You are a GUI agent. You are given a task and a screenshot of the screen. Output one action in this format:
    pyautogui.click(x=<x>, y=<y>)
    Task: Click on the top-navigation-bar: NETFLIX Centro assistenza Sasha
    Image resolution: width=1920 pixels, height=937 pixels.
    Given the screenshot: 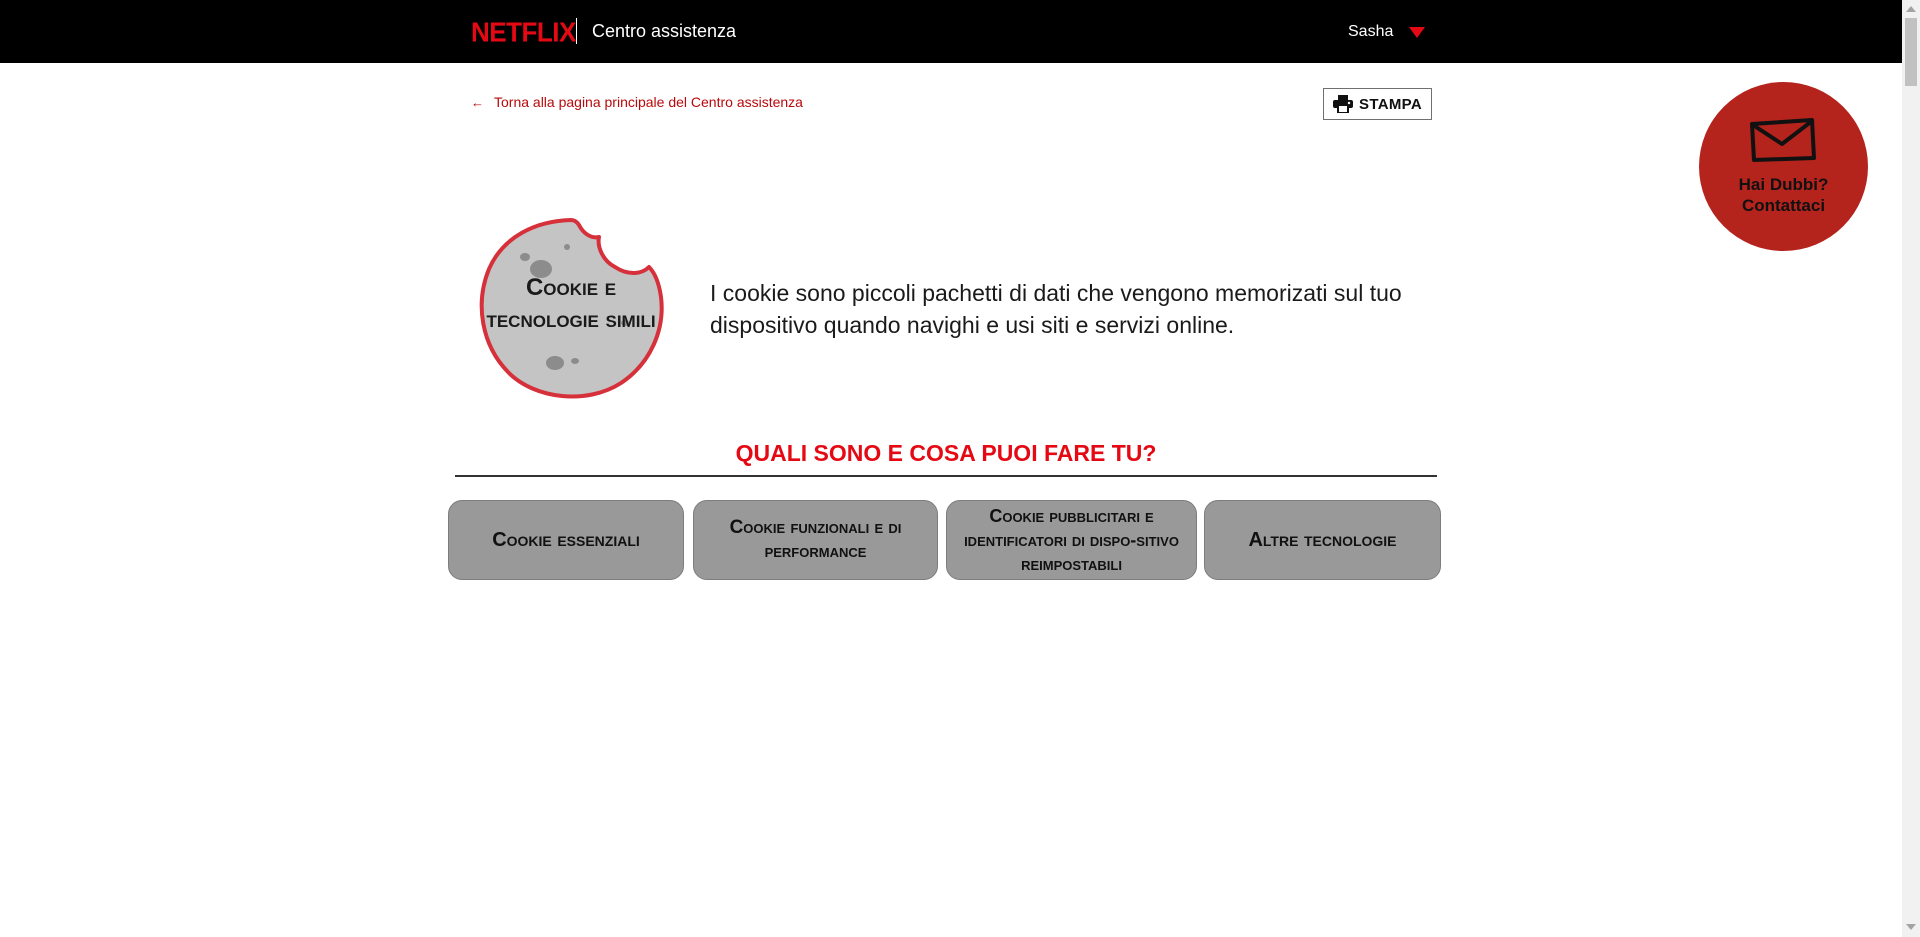 What is the action you would take?
    pyautogui.click(x=951, y=31)
    